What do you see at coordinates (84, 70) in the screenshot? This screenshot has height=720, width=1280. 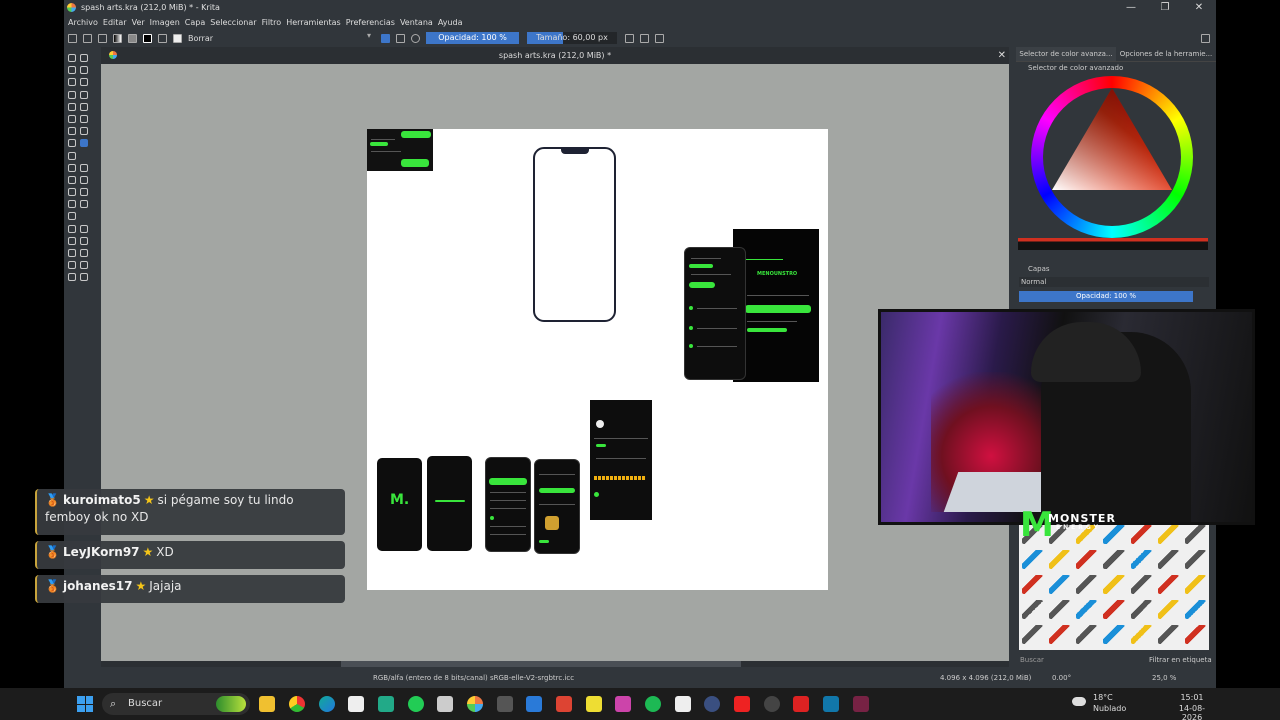 I see `calligraphy-tool-icon` at bounding box center [84, 70].